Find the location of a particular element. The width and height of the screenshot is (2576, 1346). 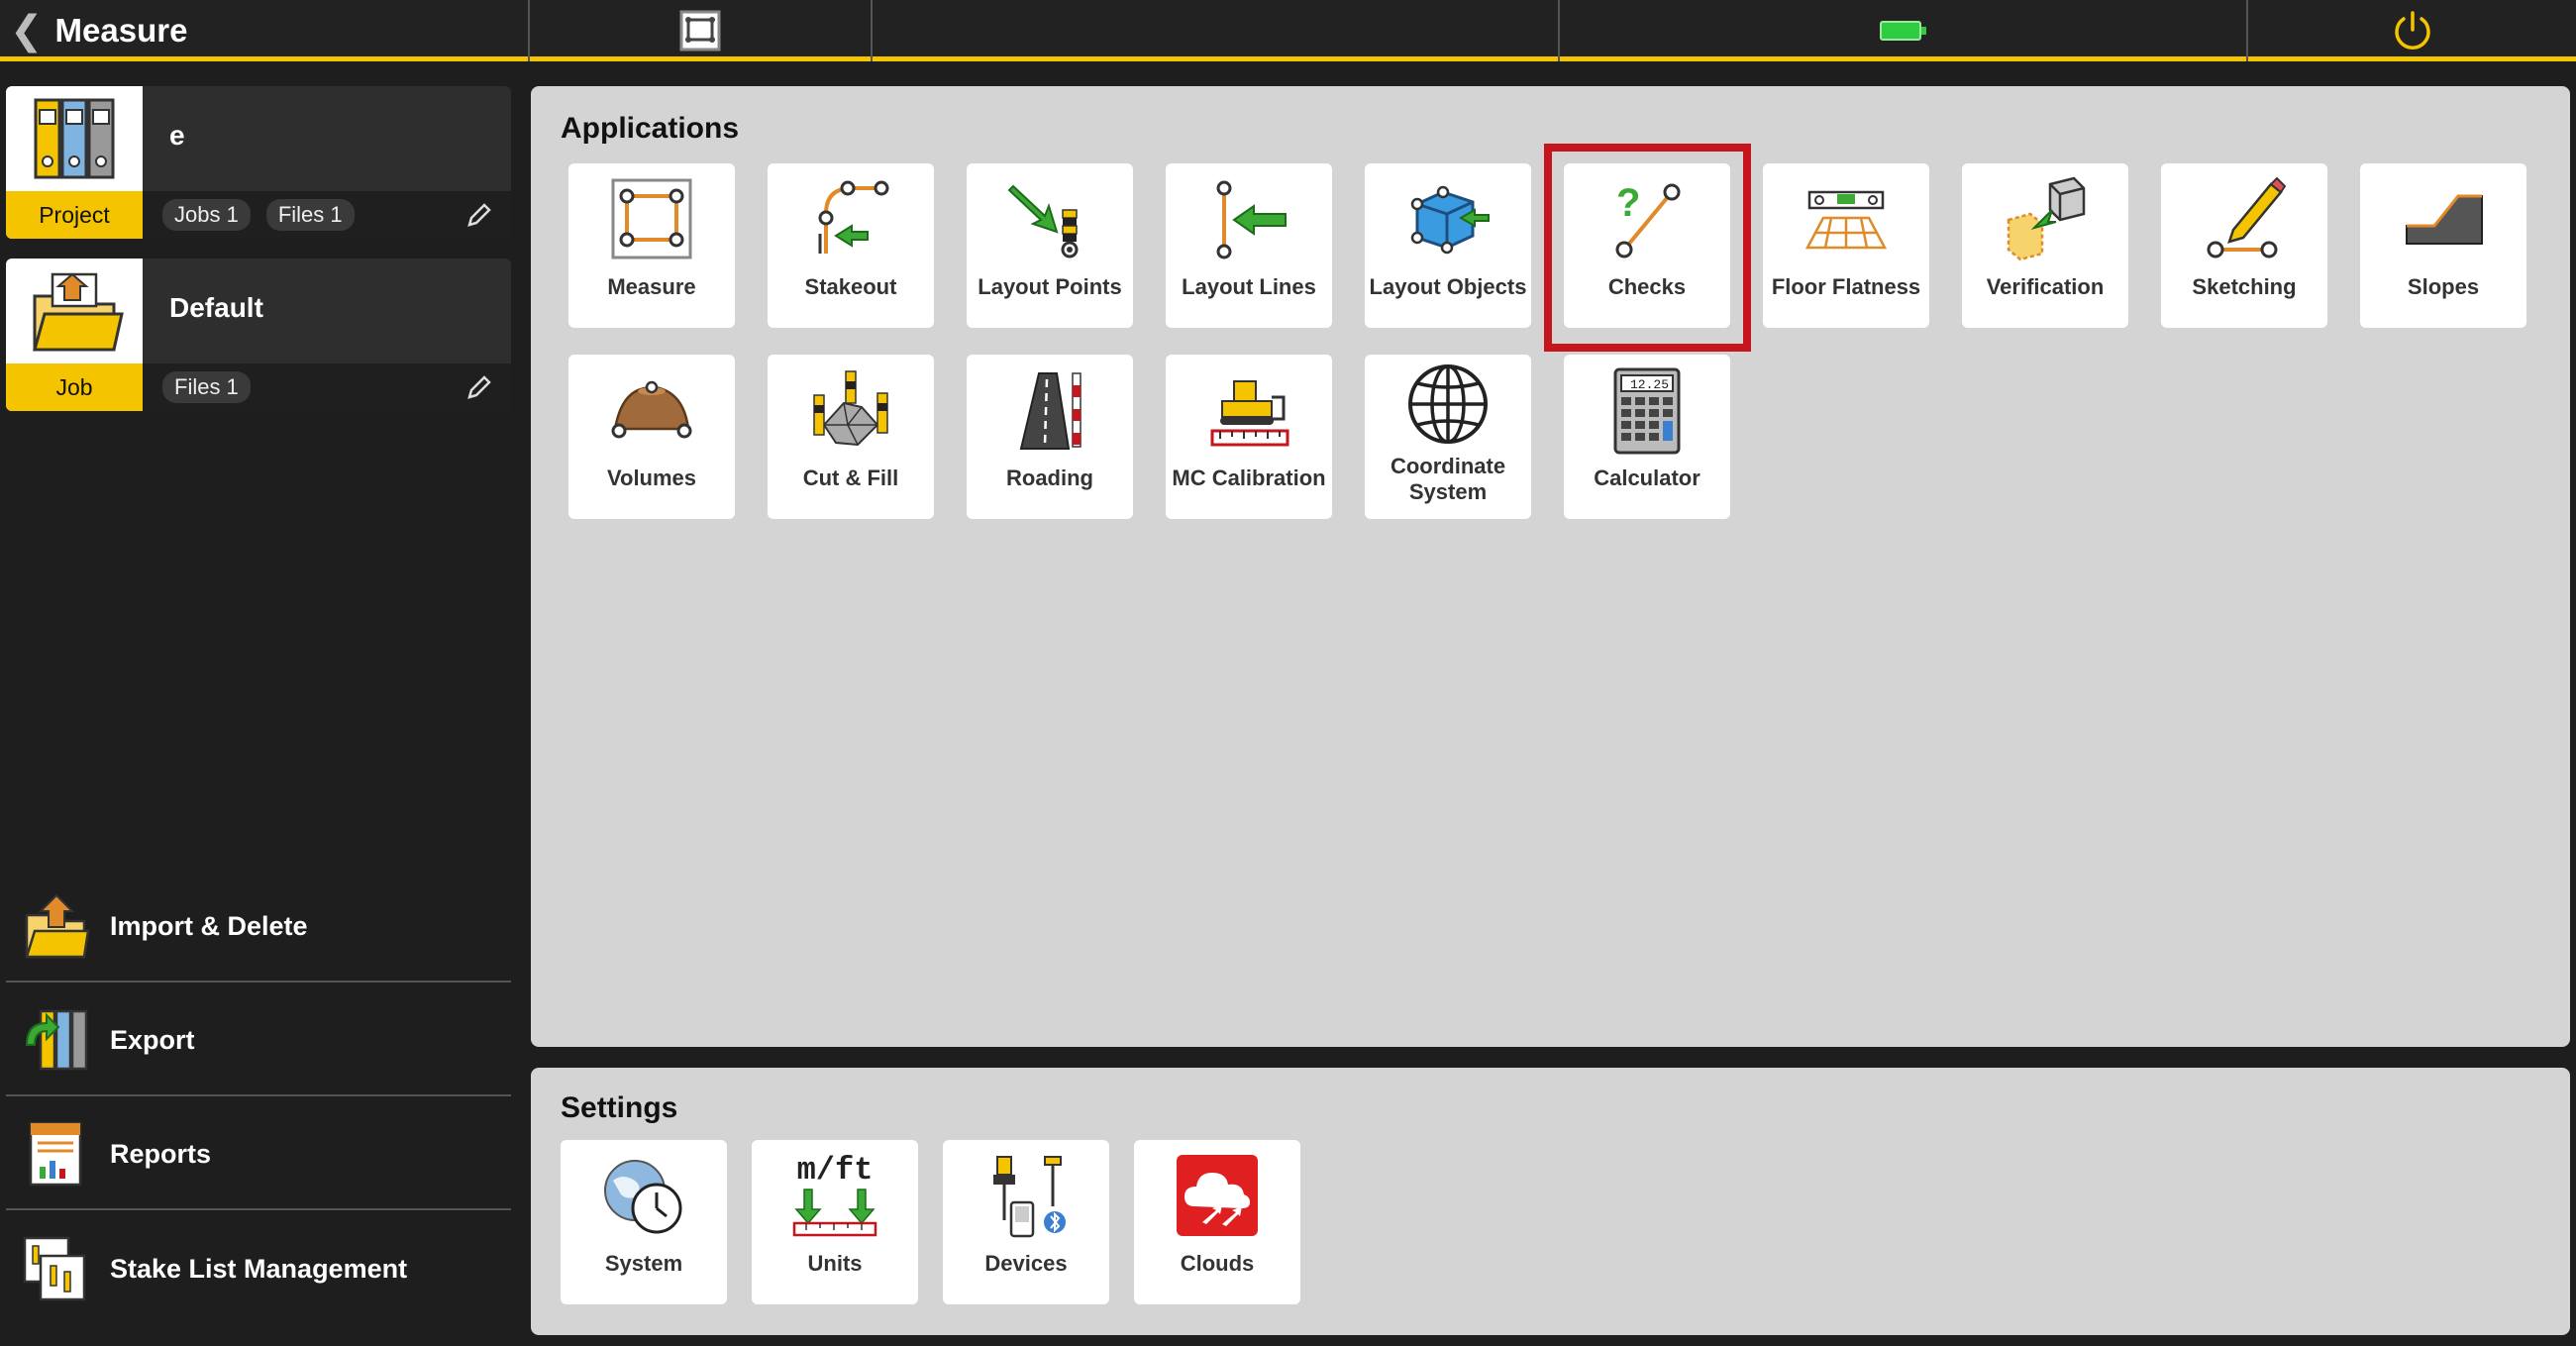

app-tile-slopes: Slopes is located at coordinates (2443, 245).